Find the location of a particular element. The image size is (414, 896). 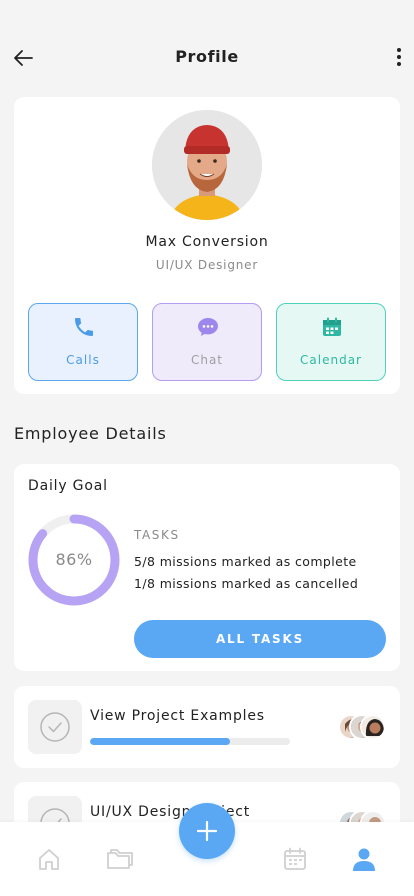

more-vertical-icon is located at coordinates (399, 57).